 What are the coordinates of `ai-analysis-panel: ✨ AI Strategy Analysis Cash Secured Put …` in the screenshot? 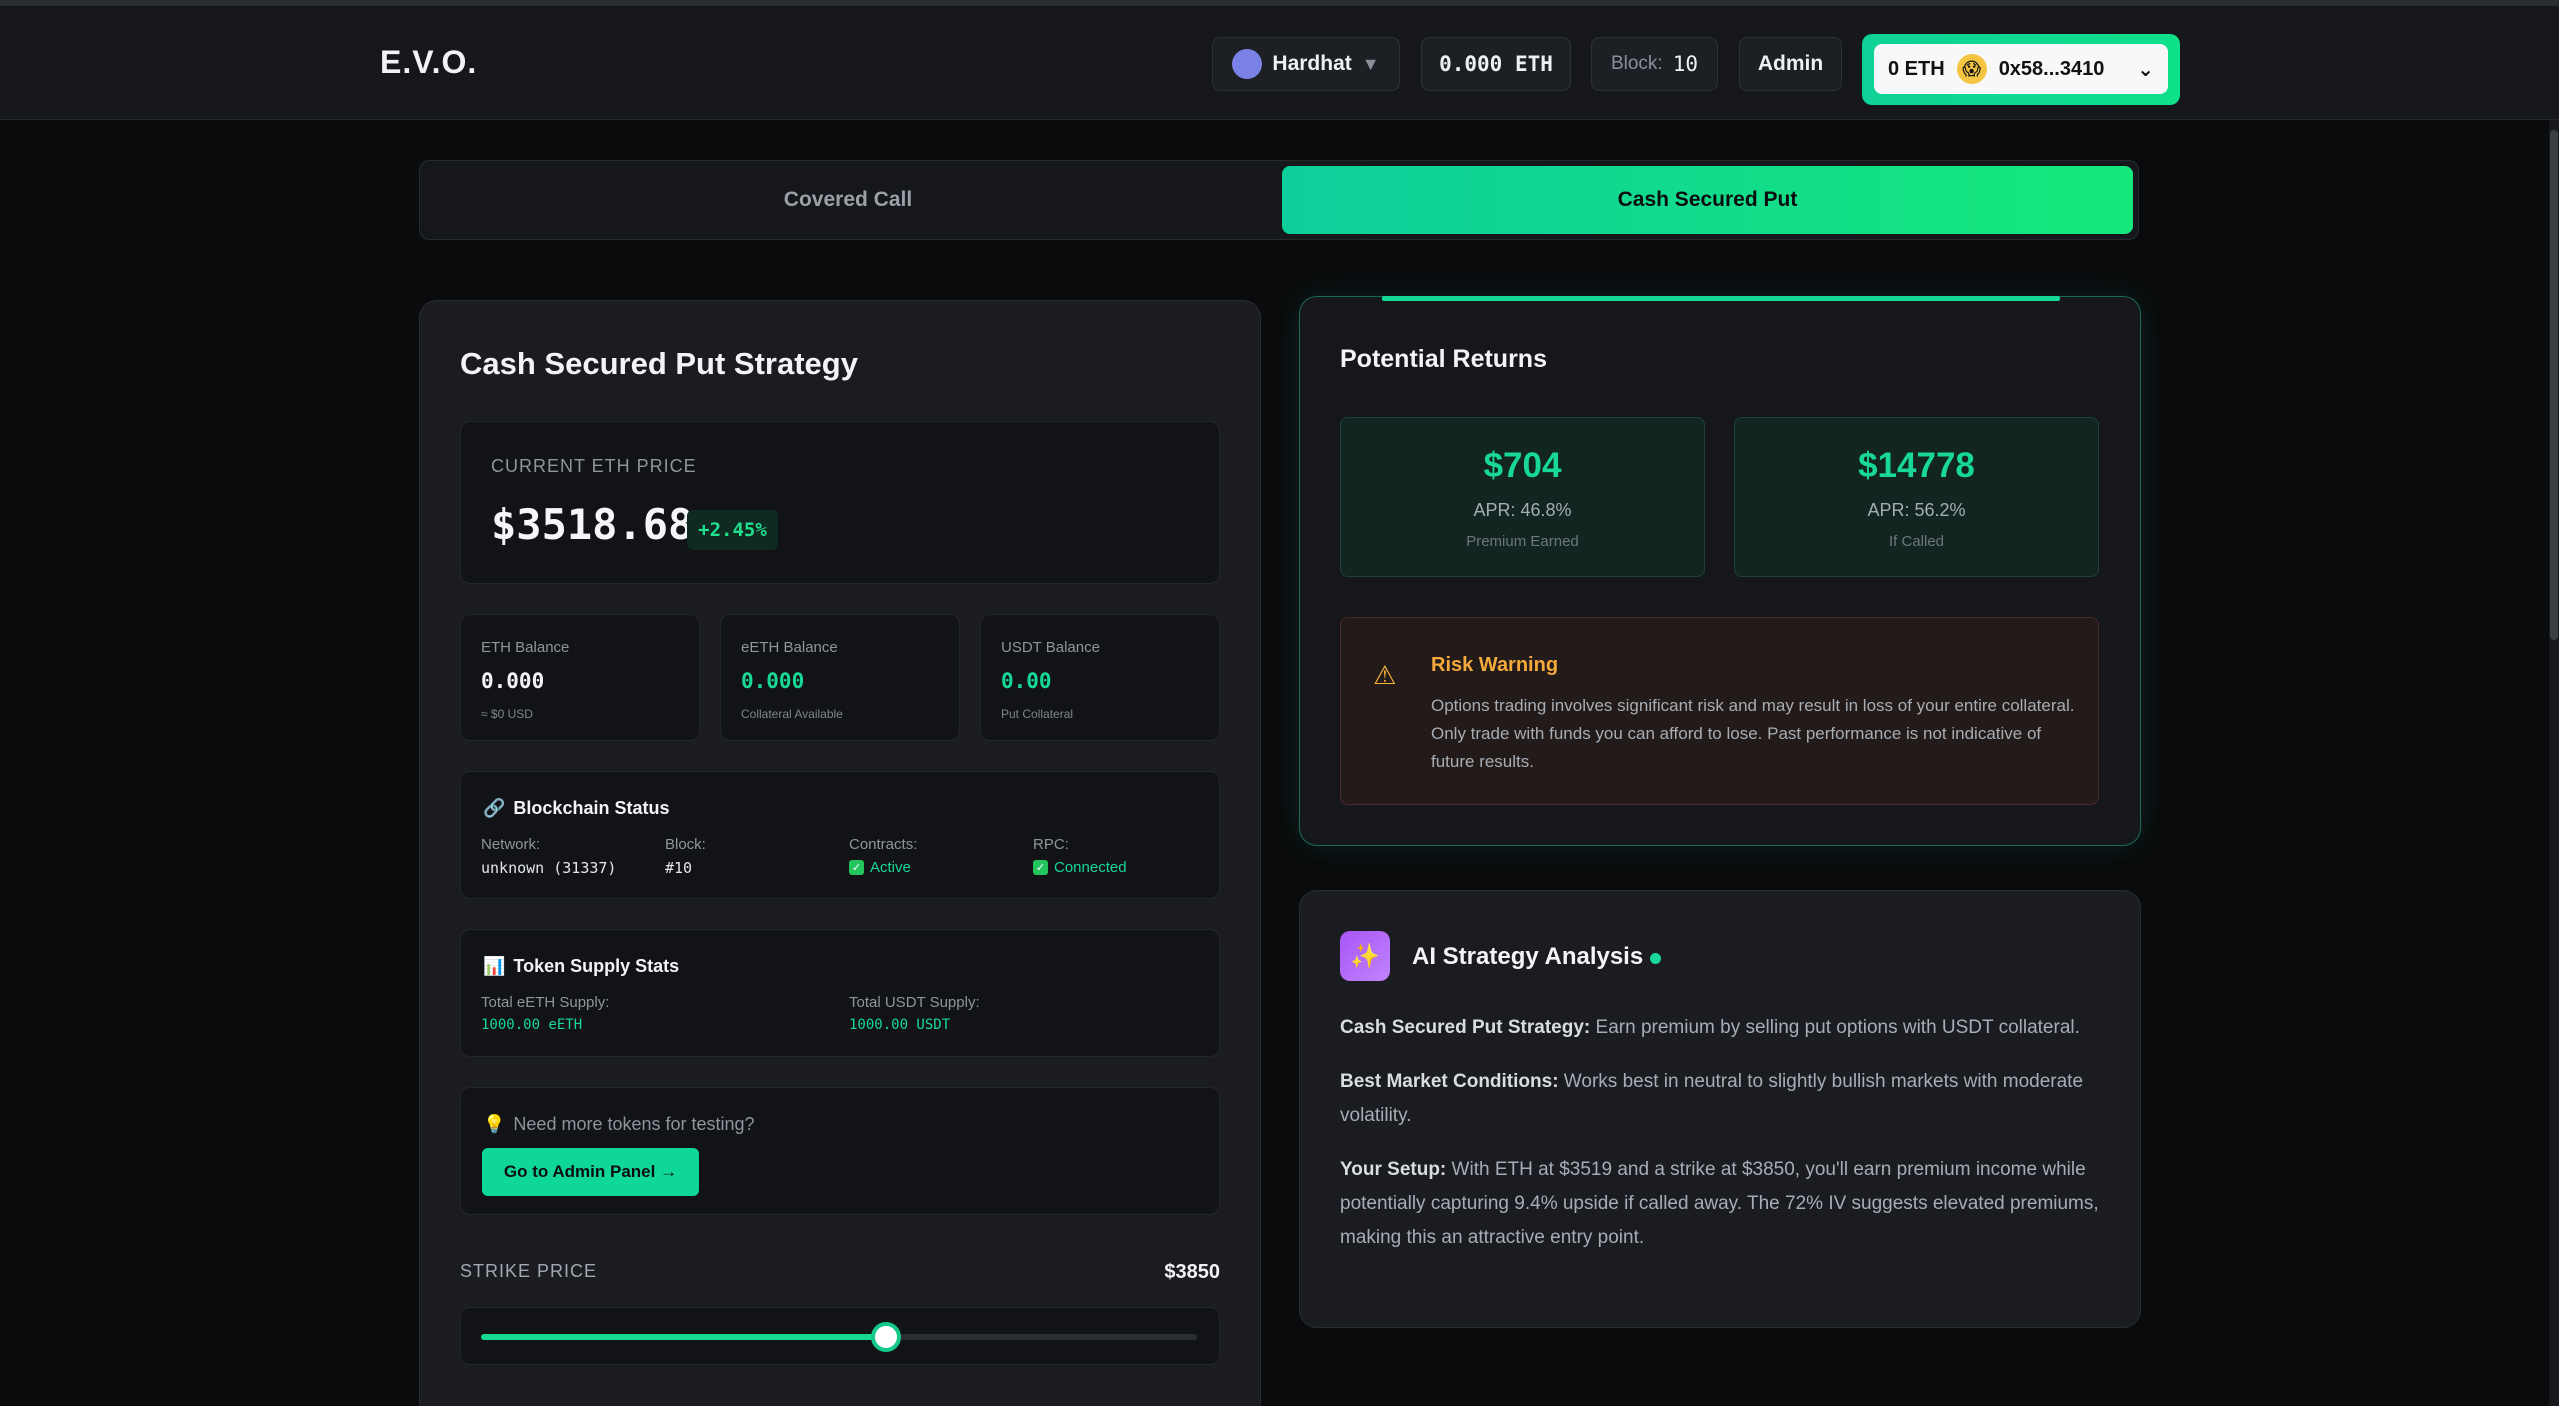 It's located at (1720, 1109).